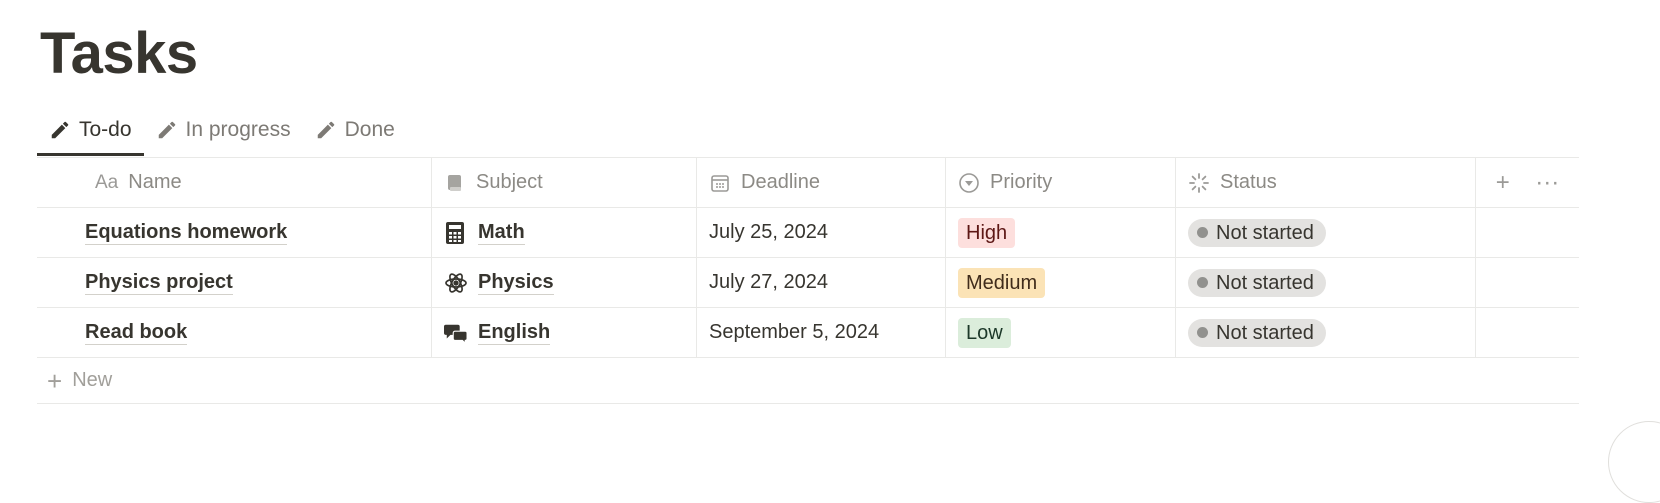 The image size is (1660, 503). I want to click on column-header-label: Deadline, so click(780, 182).